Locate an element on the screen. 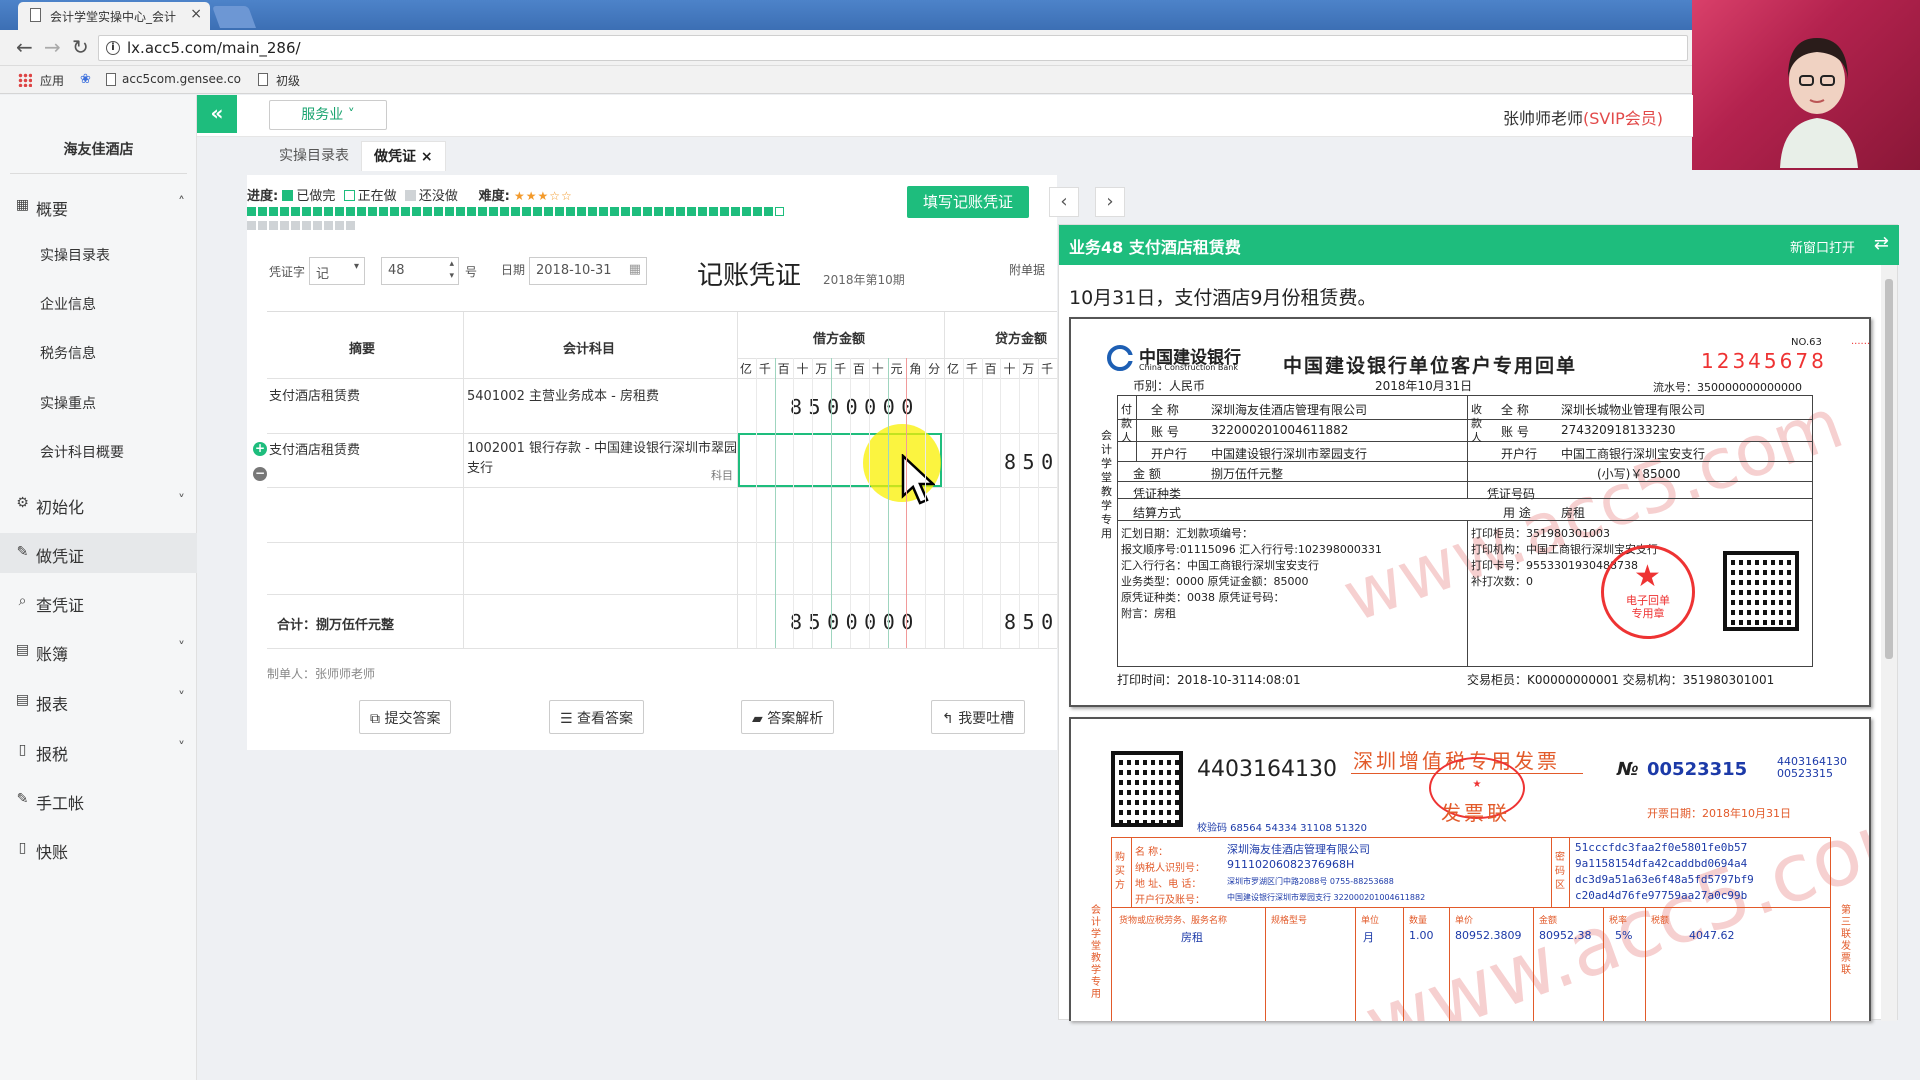  calendar-icon: ▦ is located at coordinates (635, 269).